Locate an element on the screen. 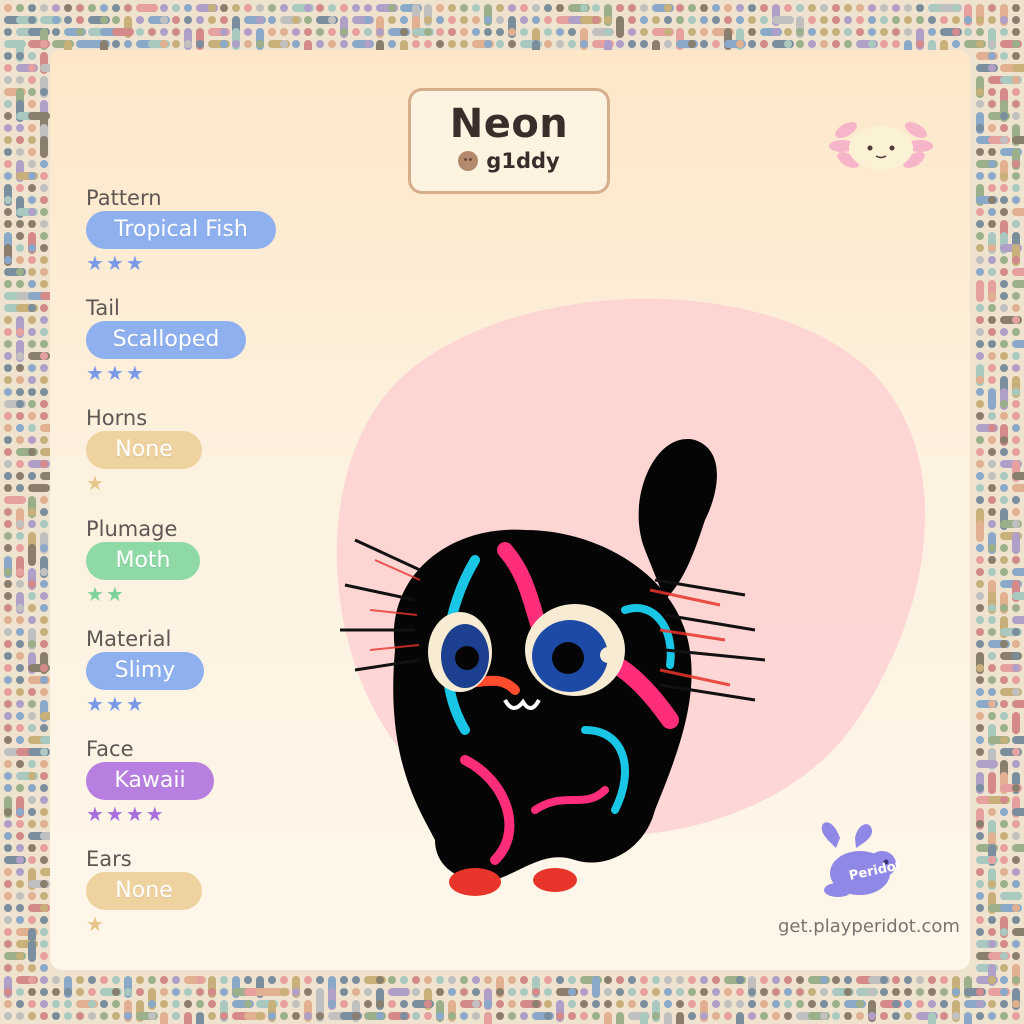 This screenshot has height=1024, width=1024. trait-value-pill: Kawaii is located at coordinates (150, 781).